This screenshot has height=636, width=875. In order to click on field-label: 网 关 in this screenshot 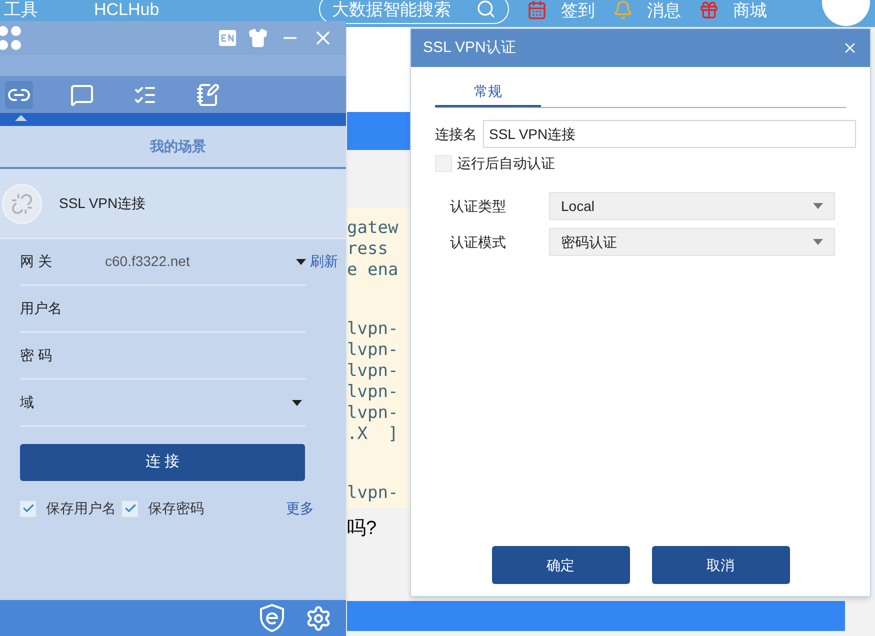, I will do `click(36, 261)`.